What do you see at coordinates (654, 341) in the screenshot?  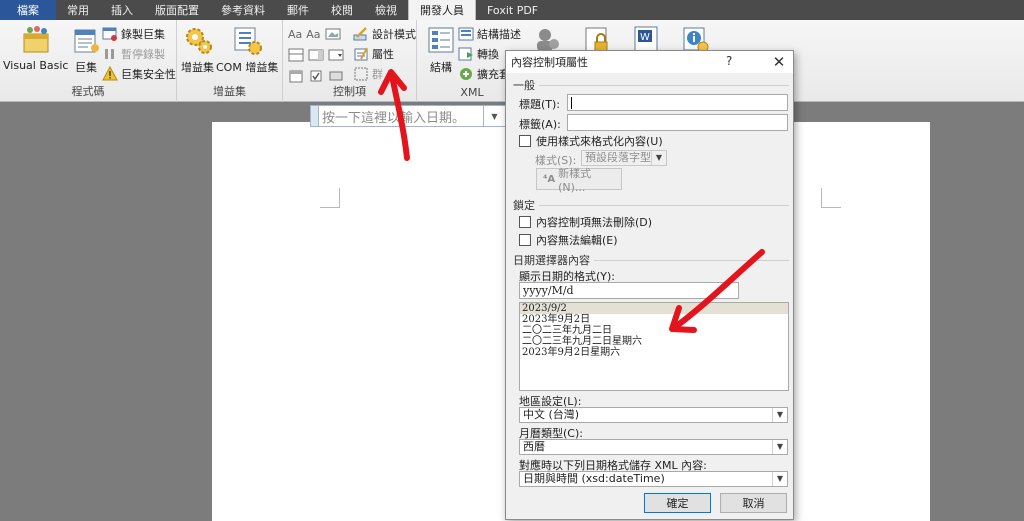 I see `date-format-option: 二〇二三年九月二日星期六` at bounding box center [654, 341].